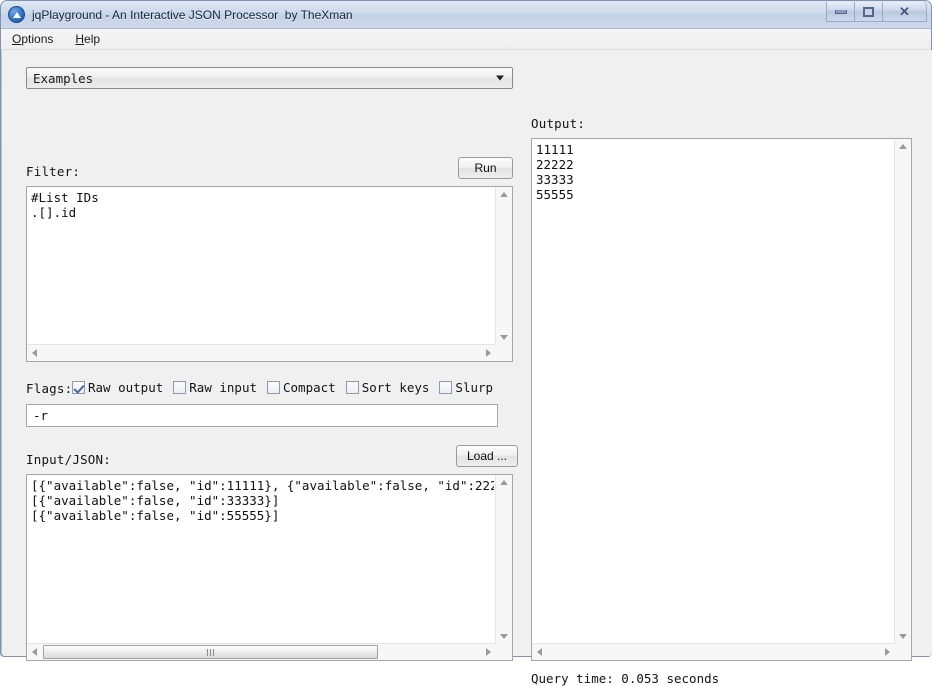 This screenshot has height=686, width=932. What do you see at coordinates (65, 205) in the screenshot?
I see `filter-text: #List IDs .[].id` at bounding box center [65, 205].